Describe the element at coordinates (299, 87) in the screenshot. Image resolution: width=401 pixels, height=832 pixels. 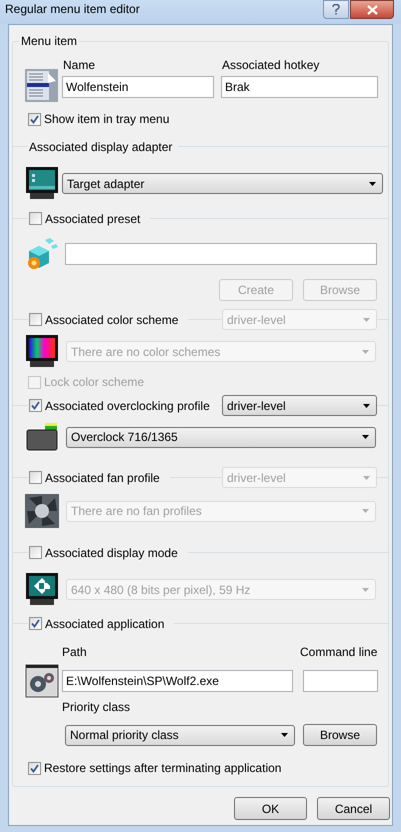
I see `input-field: Brak` at that location.